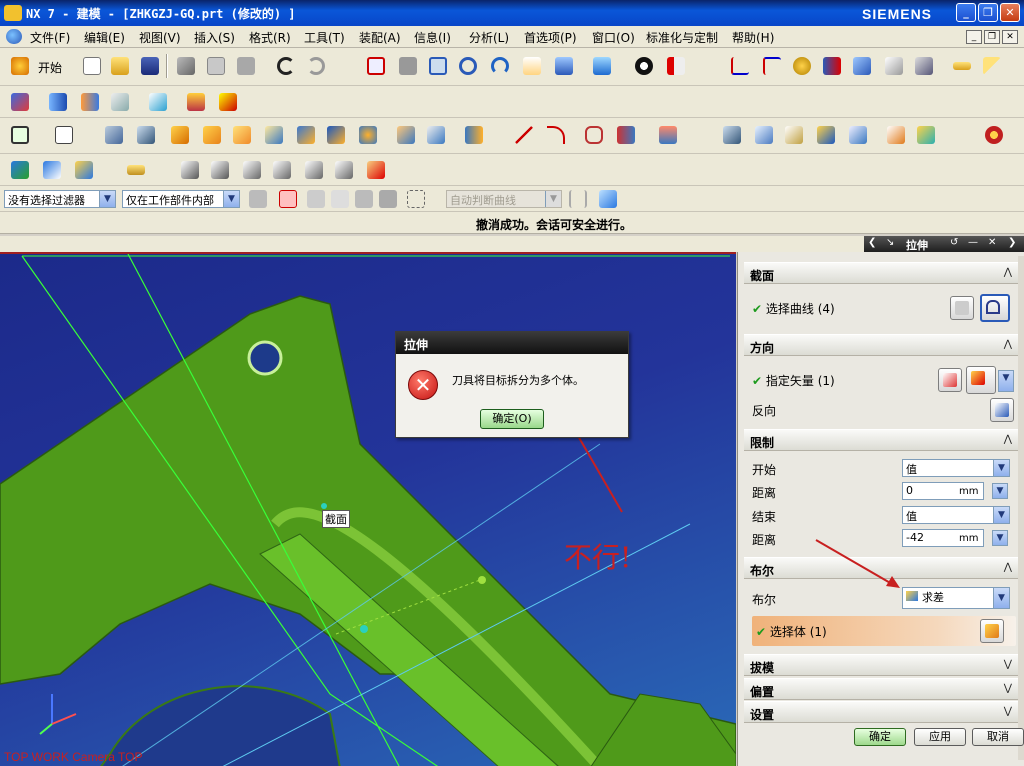 The image size is (1024, 766). I want to click on undo-icon, so click(286, 66).